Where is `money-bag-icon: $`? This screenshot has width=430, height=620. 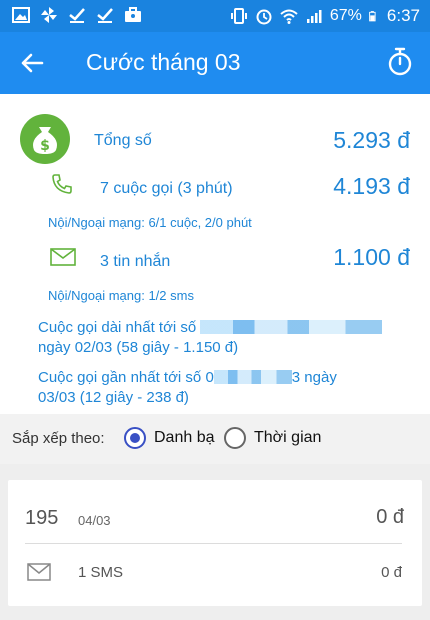
money-bag-icon: $ is located at coordinates (45, 139).